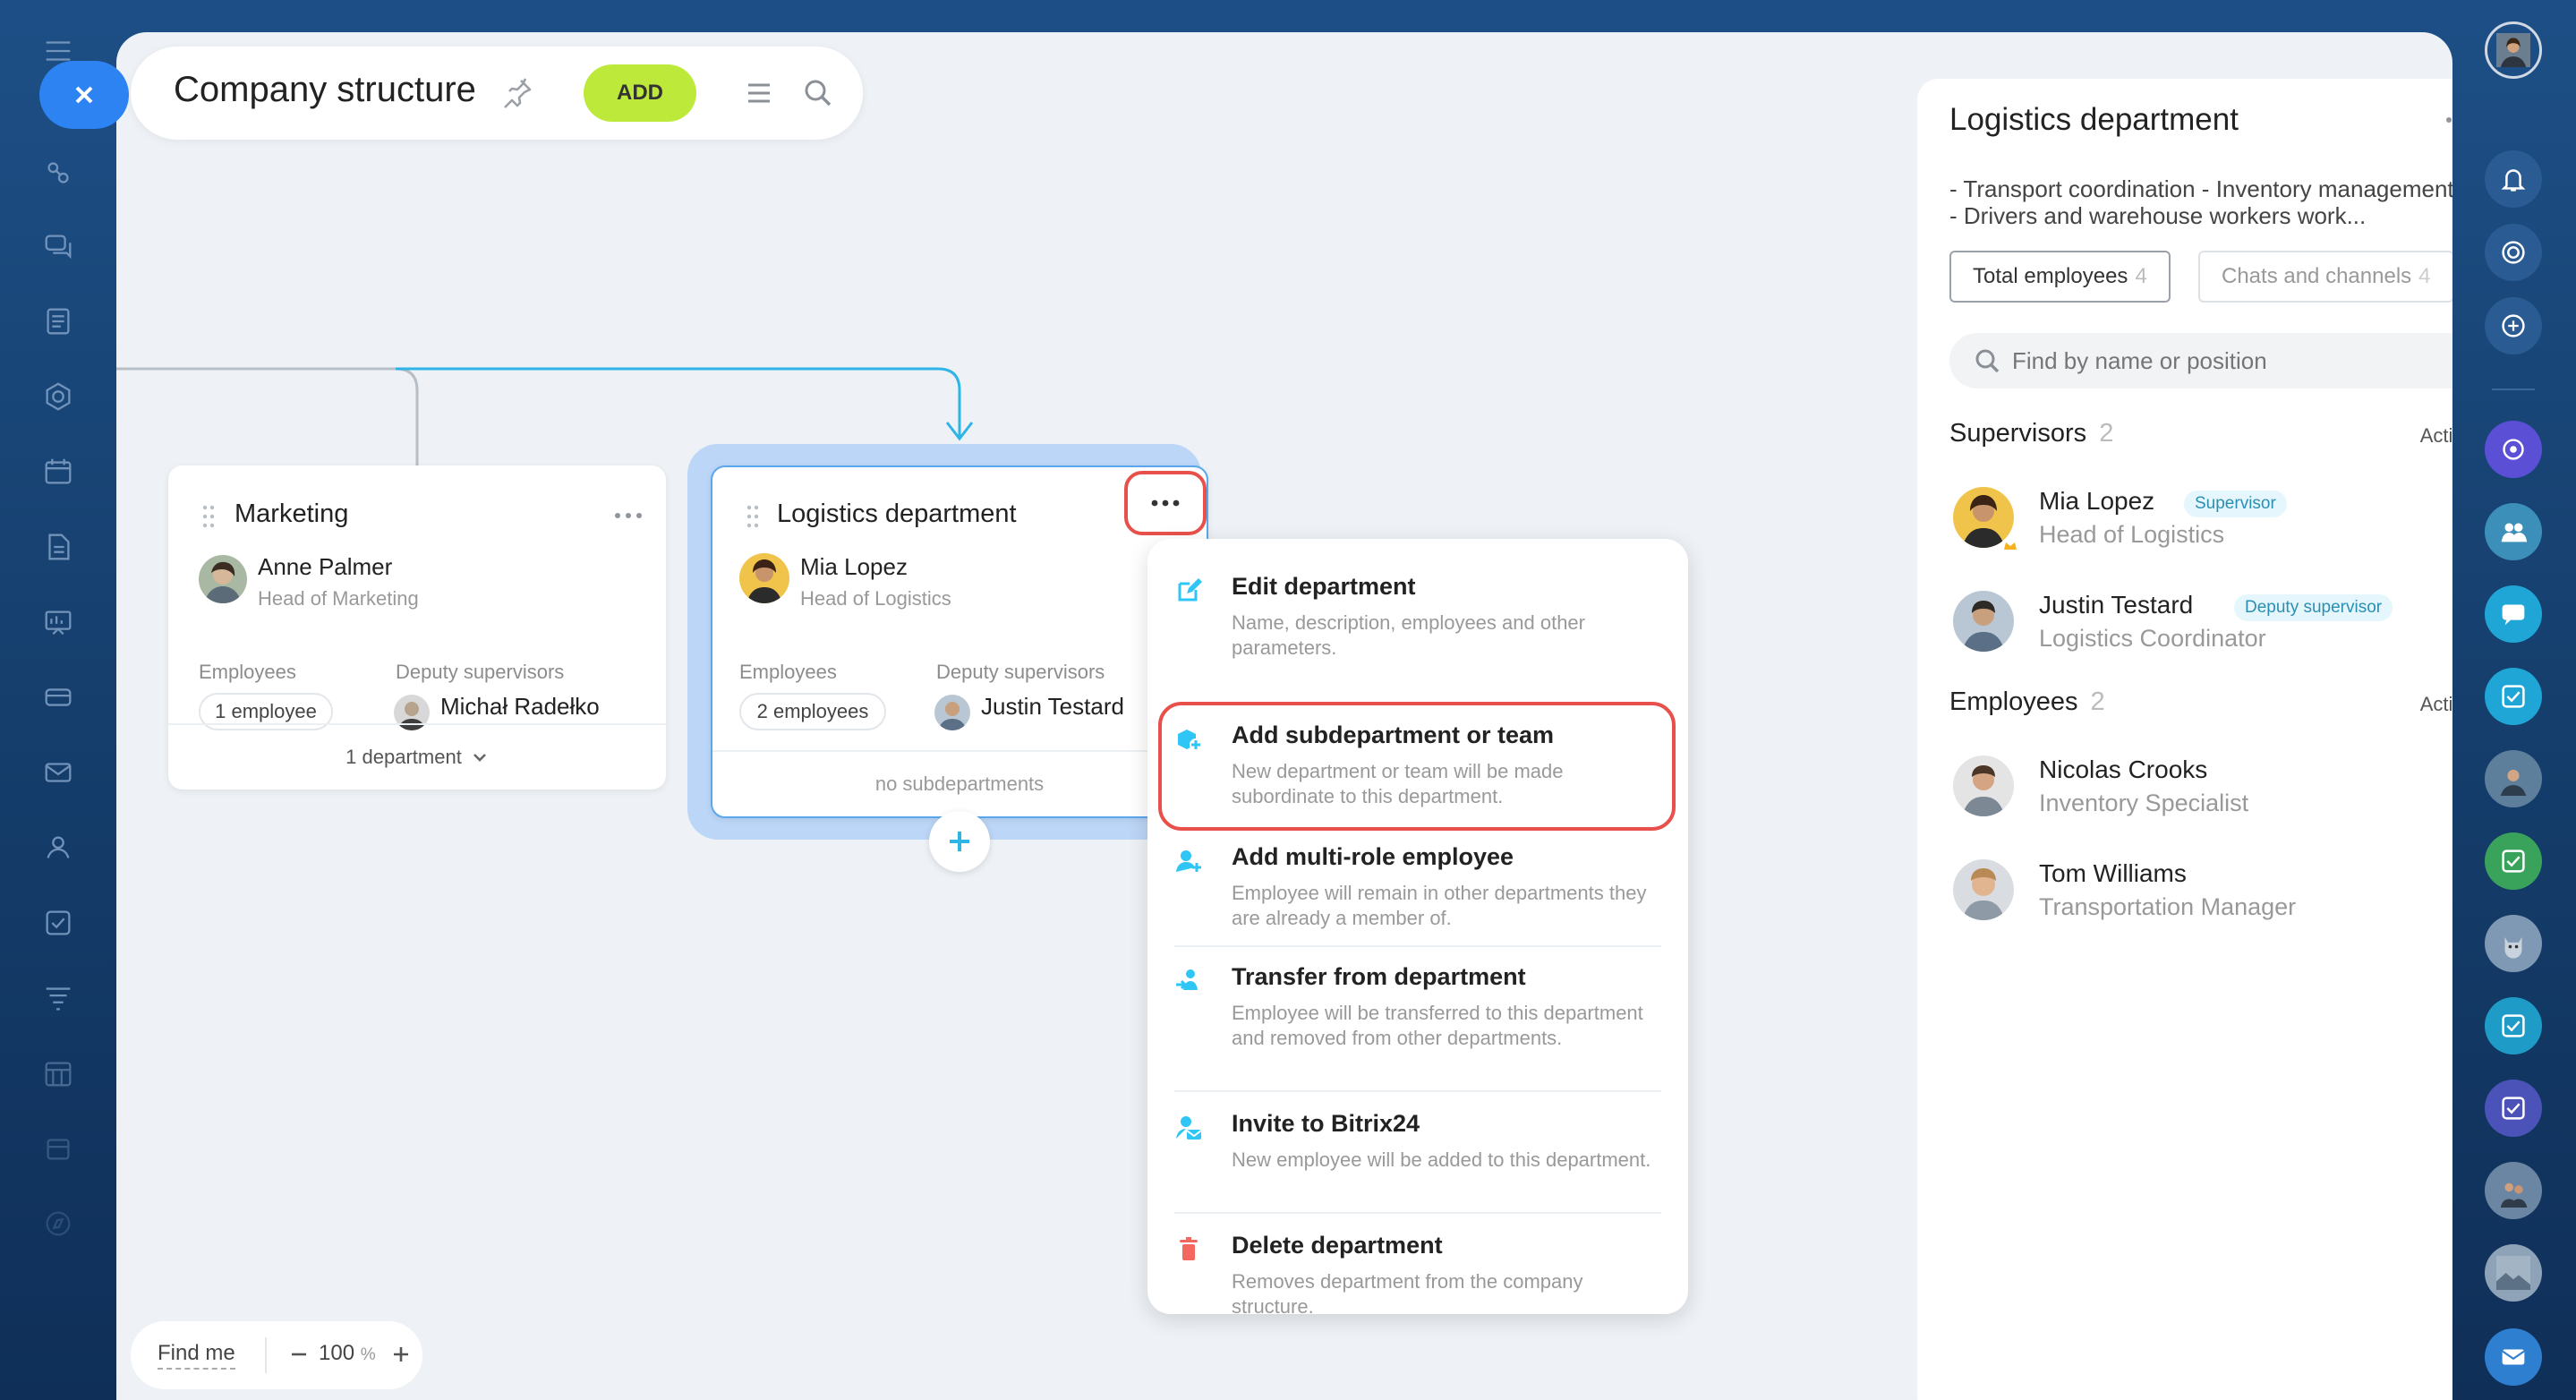  I want to click on photo-avatar, so click(2513, 1273).